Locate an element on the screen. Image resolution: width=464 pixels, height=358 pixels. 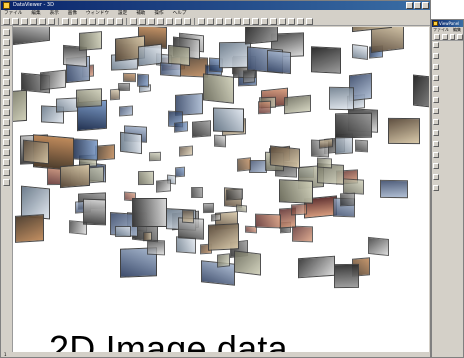
secondary-titlebar: ViewPanel is located at coordinates (447, 23).